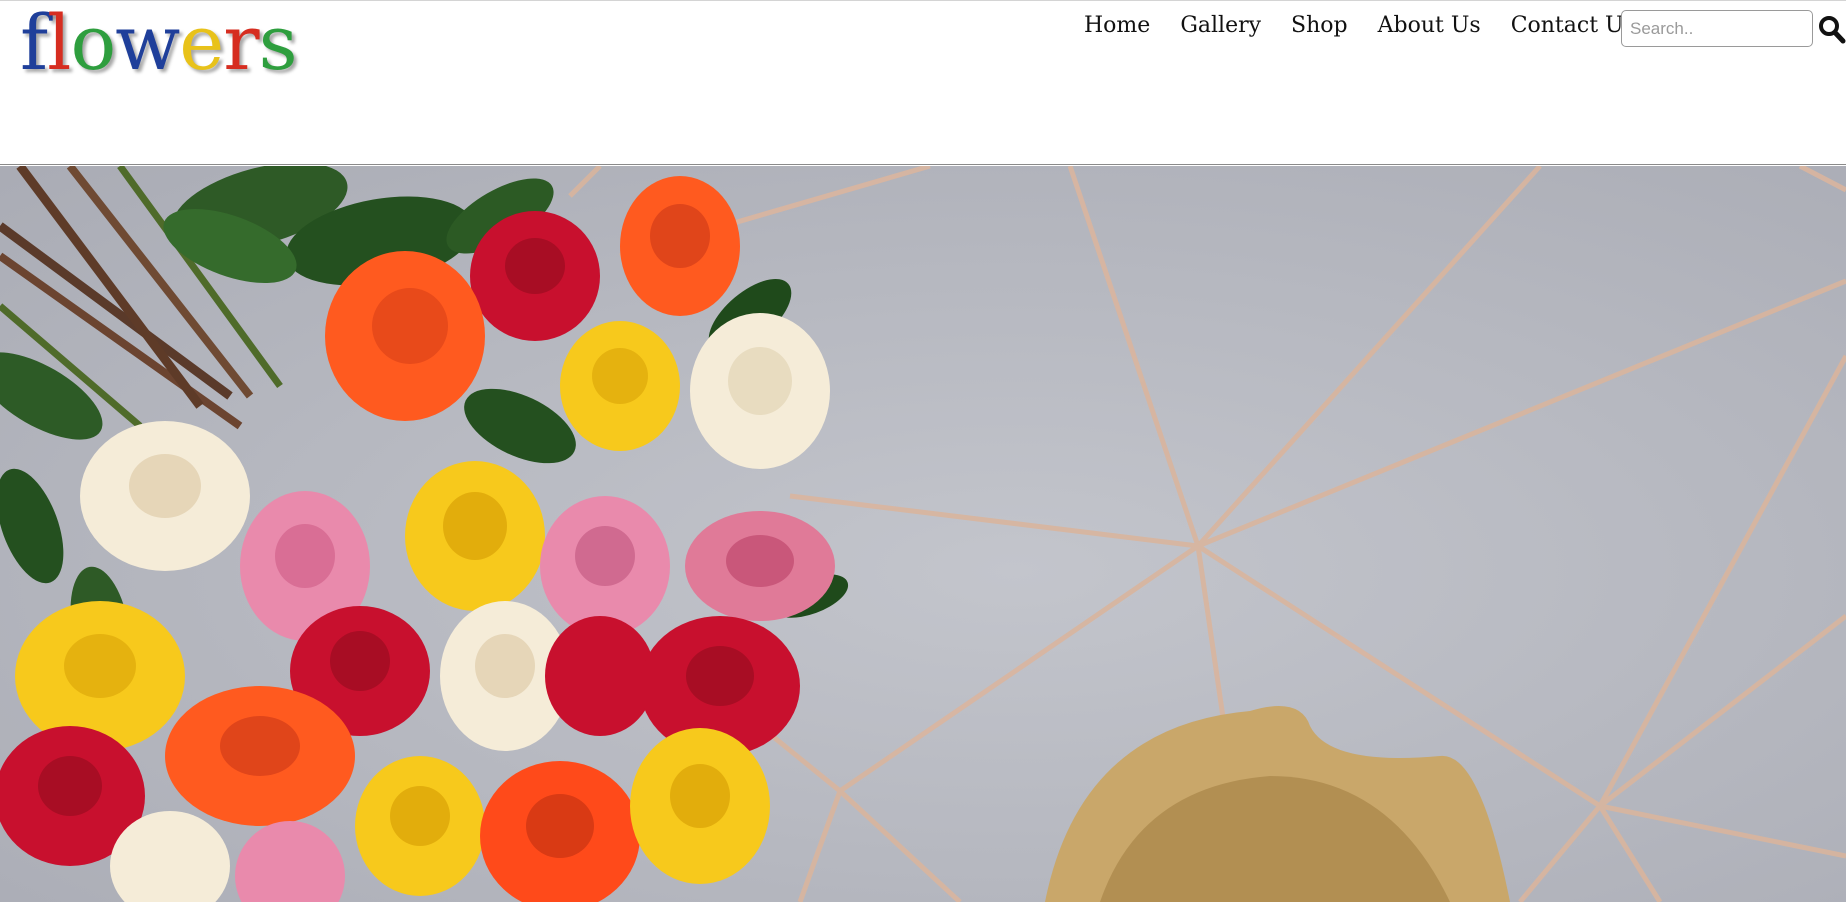 The width and height of the screenshot is (1846, 902). Describe the element at coordinates (201, 43) in the screenshot. I see `logo-letter: e` at that location.